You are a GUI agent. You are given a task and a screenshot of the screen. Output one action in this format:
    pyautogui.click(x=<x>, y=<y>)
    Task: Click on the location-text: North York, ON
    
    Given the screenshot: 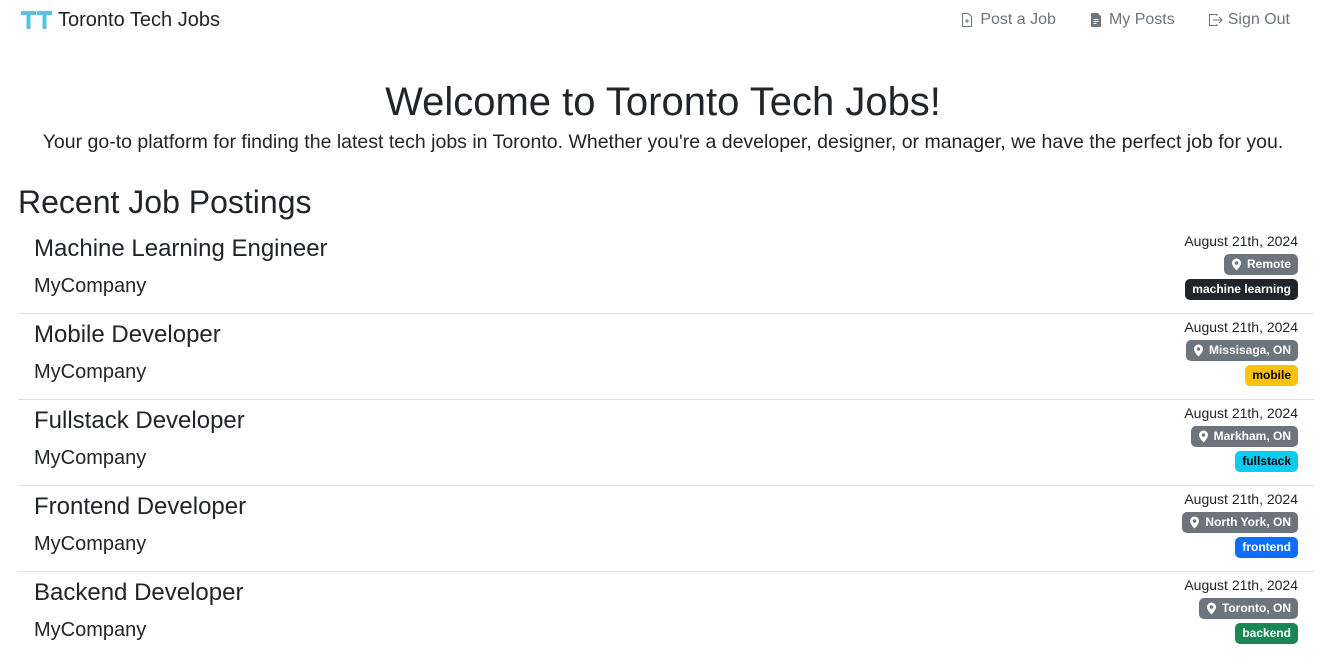 What is the action you would take?
    pyautogui.click(x=1248, y=522)
    